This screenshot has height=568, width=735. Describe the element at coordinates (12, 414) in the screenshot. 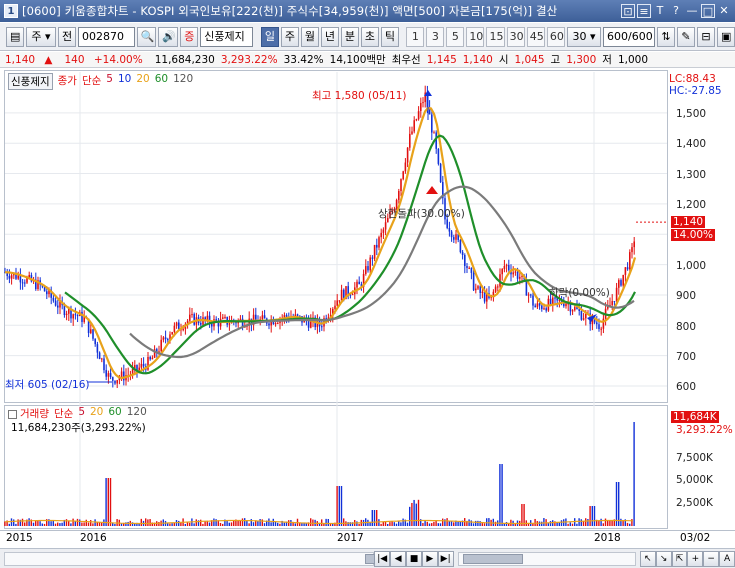

I see `volume-checkbox` at that location.